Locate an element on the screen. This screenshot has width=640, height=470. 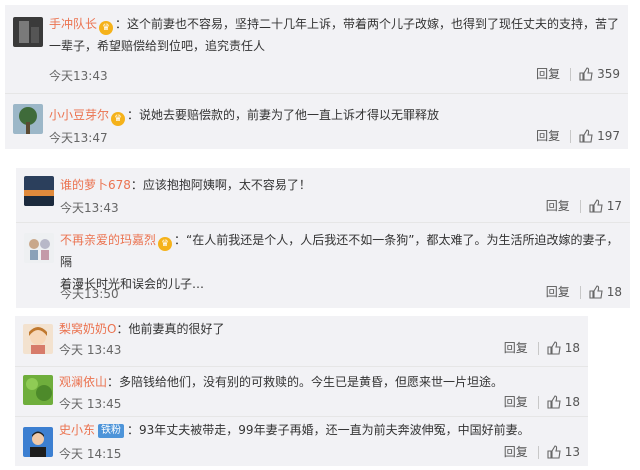
avatar-tree-icon is located at coordinates (28, 119).